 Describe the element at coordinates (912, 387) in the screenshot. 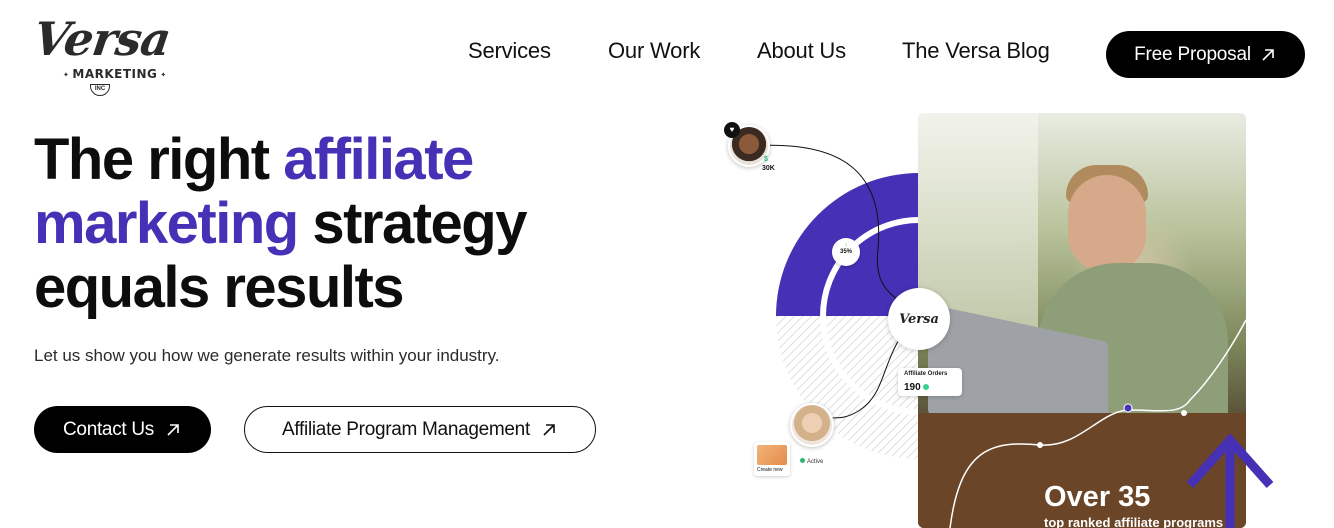

I see `orders-value: 190` at that location.